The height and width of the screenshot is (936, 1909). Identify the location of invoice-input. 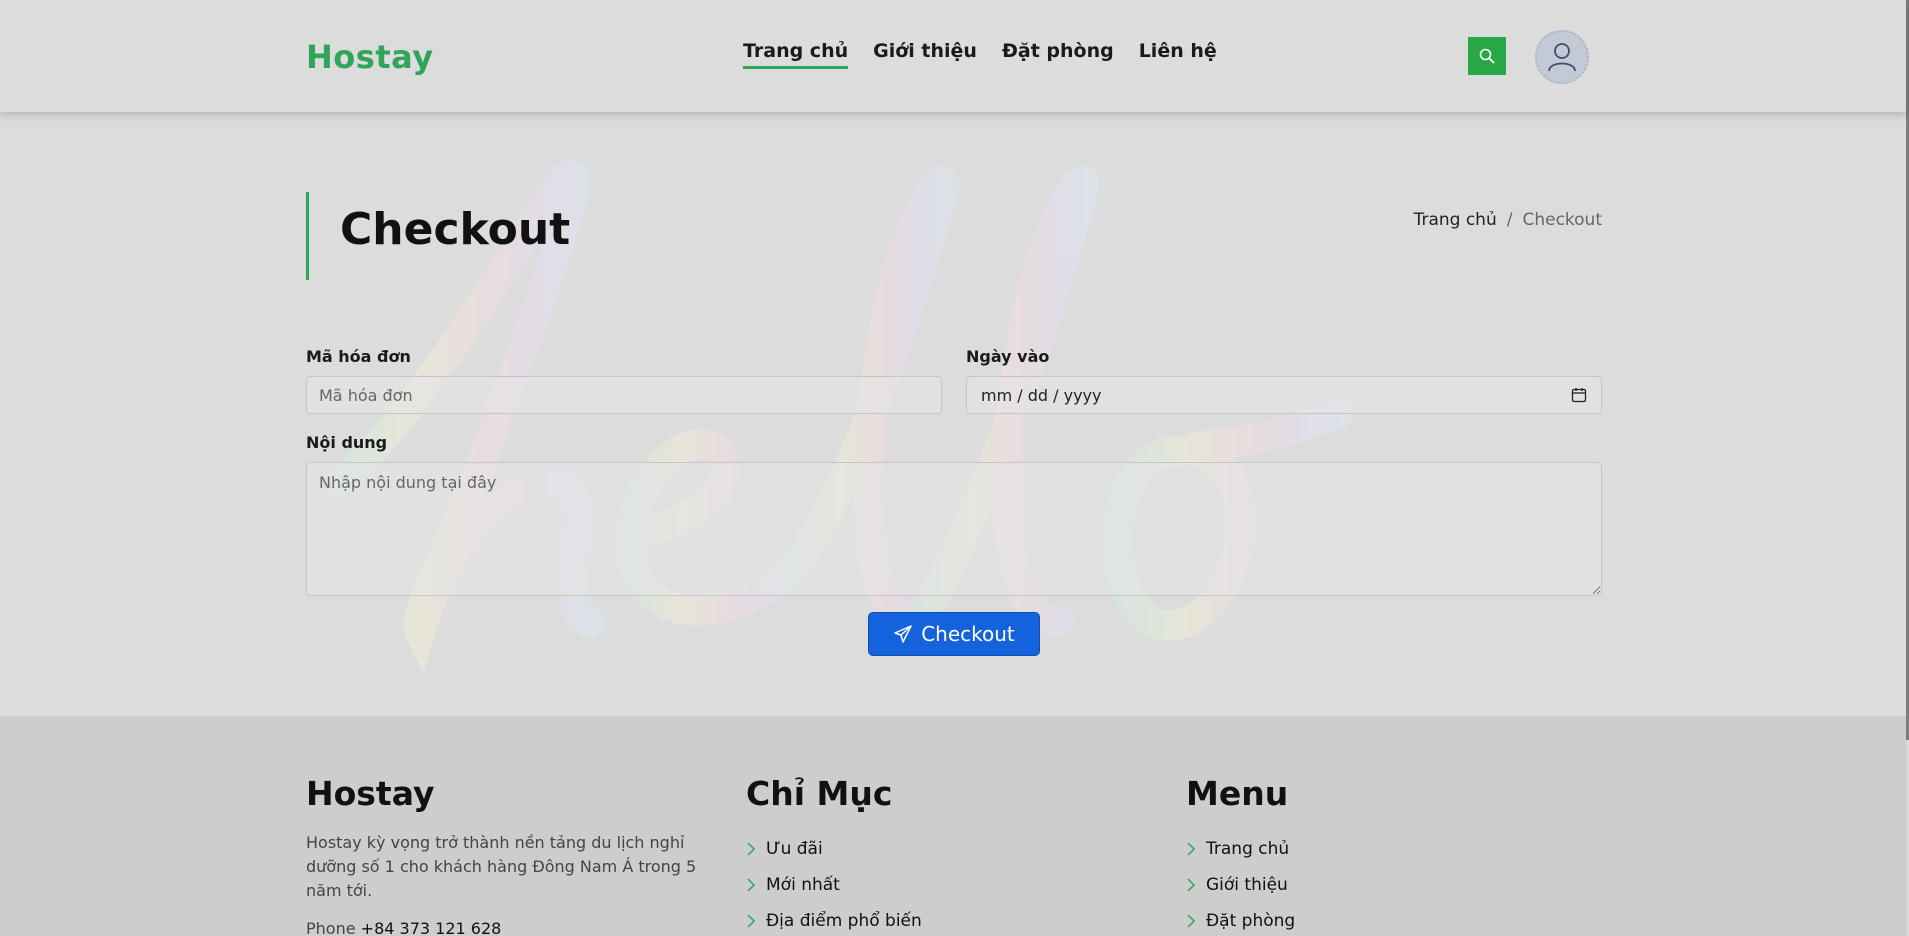
(624, 395).